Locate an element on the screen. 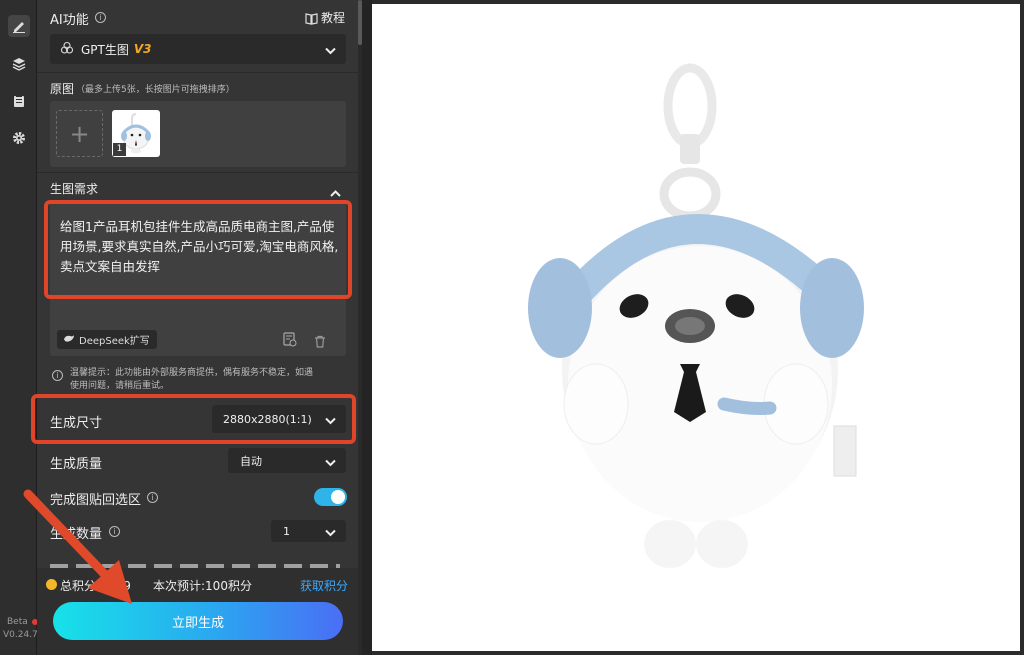  thumbnail-index: 1 is located at coordinates (119, 149).